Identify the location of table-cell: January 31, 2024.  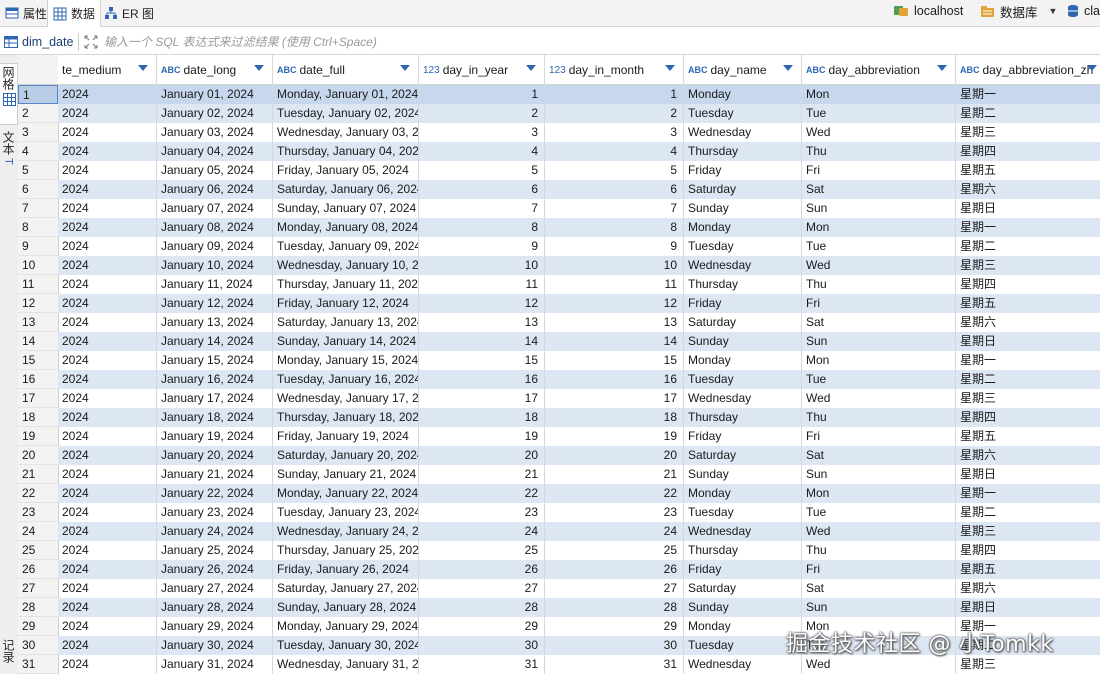
(215, 664).